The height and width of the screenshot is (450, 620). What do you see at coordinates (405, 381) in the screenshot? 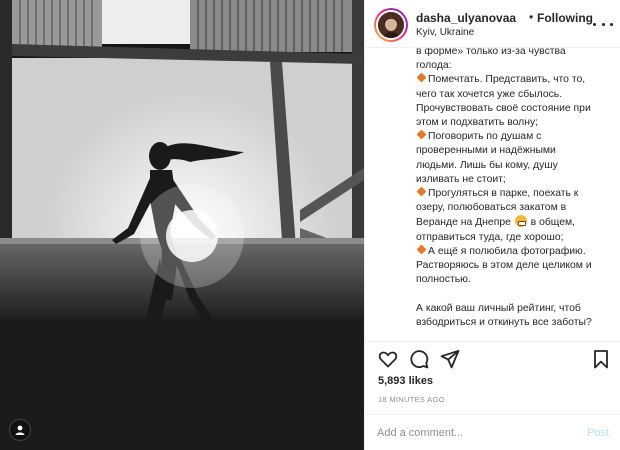
I see `likes-count: 5,893 likes` at bounding box center [405, 381].